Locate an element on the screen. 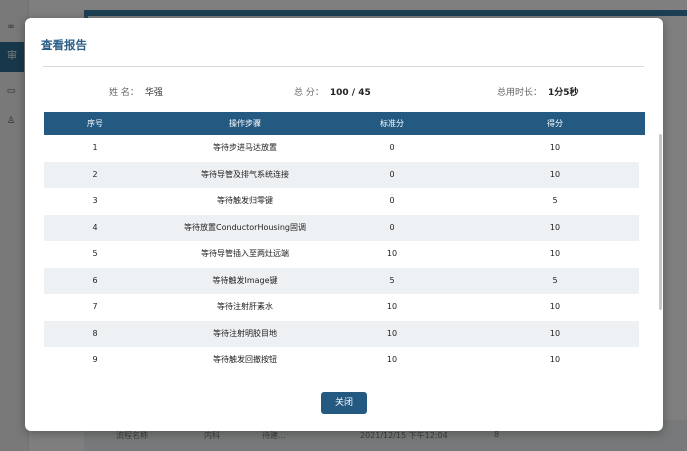 The image size is (687, 451). cell-step: 等待触发回撤按钮 is located at coordinates (245, 359).